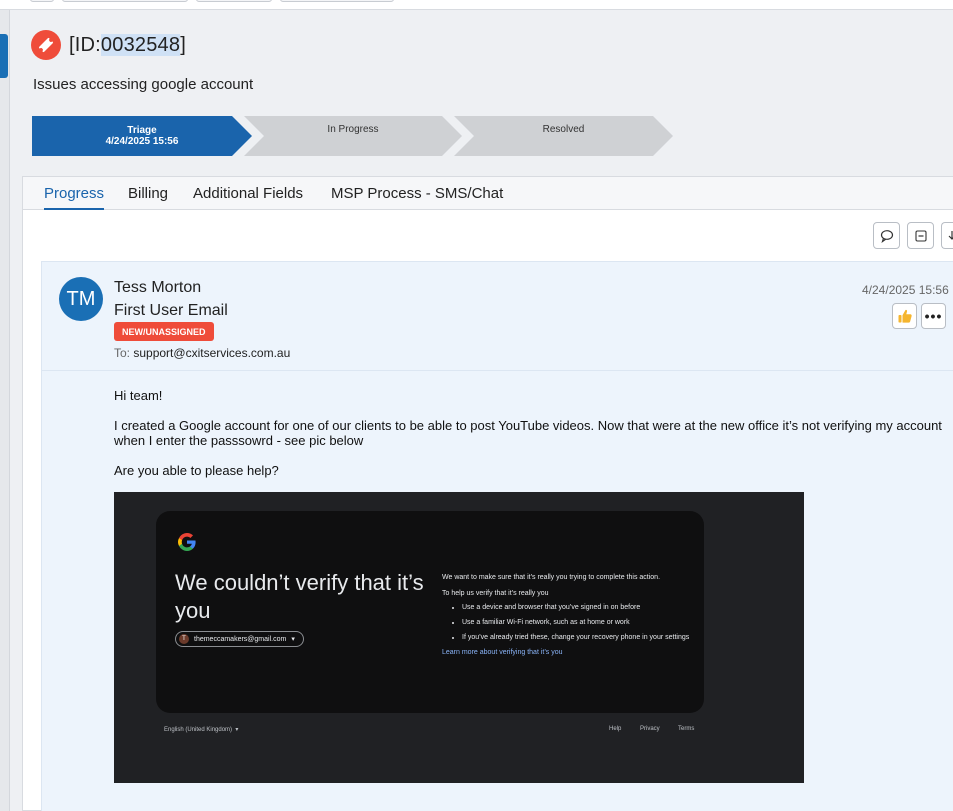 This screenshot has height=811, width=953. Describe the element at coordinates (417, 193) in the screenshot. I see `tab-msp-process: MSP Process - SMS/Chat` at that location.